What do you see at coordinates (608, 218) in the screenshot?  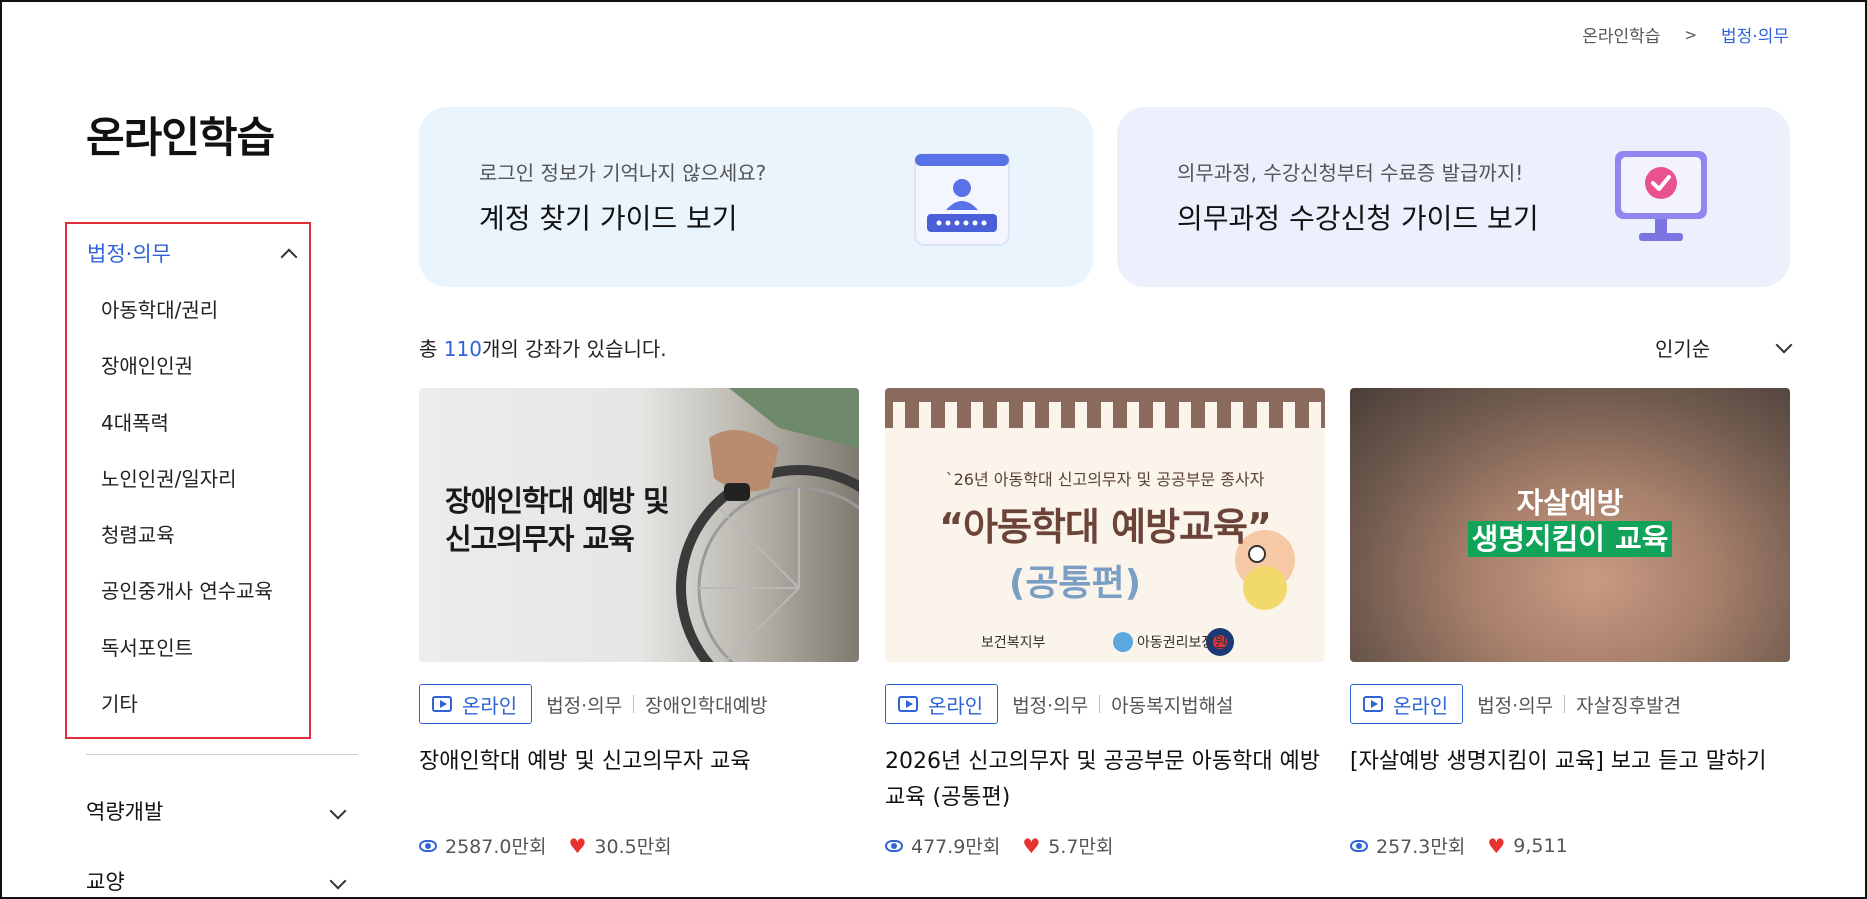 I see `banner-title: 계정 찾기 가이드 보기` at bounding box center [608, 218].